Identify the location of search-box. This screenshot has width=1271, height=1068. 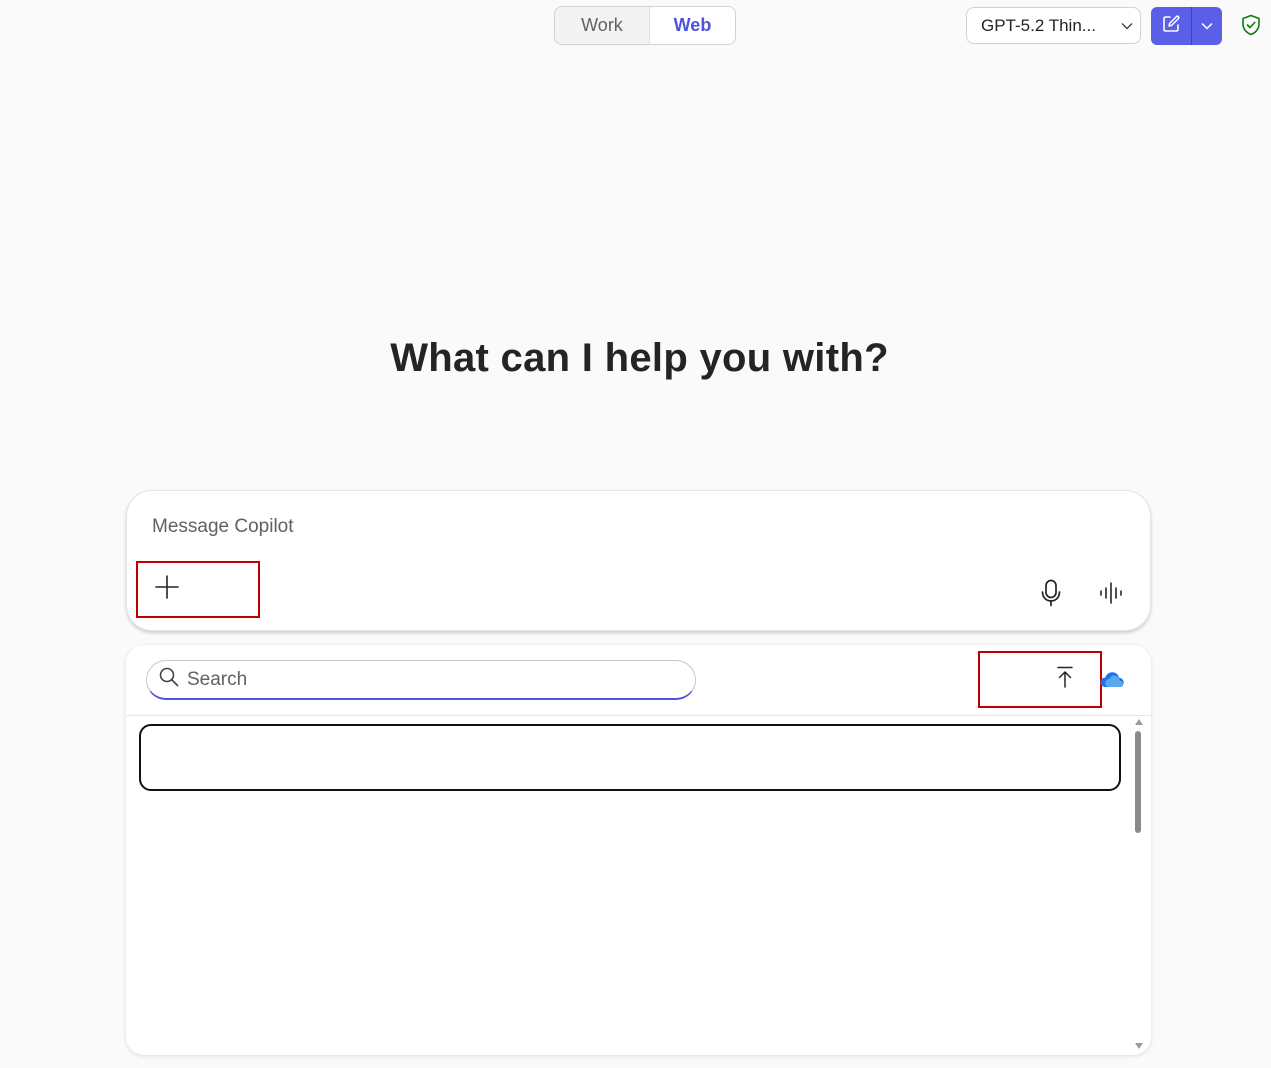
(421, 680).